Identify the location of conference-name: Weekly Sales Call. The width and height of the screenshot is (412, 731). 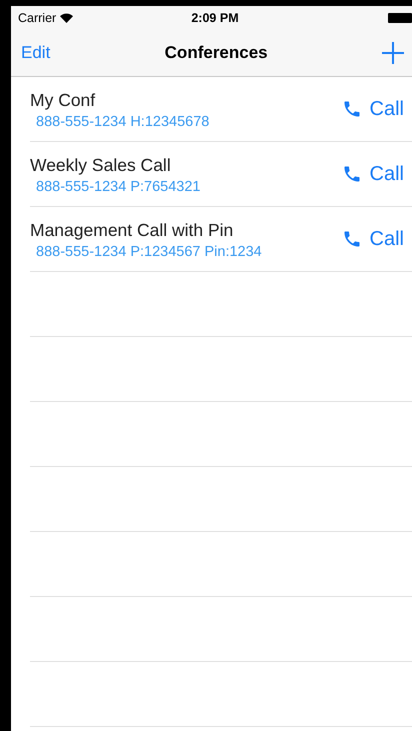
(101, 165).